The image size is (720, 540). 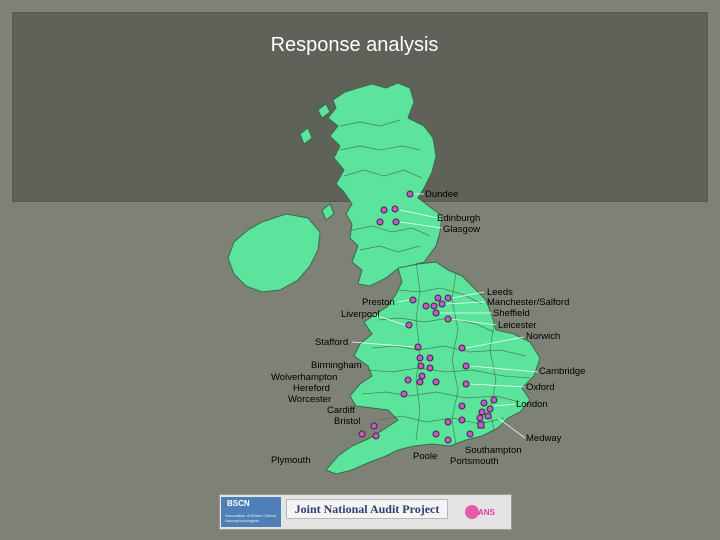 I want to click on marker-london-hub, so click(x=481, y=425).